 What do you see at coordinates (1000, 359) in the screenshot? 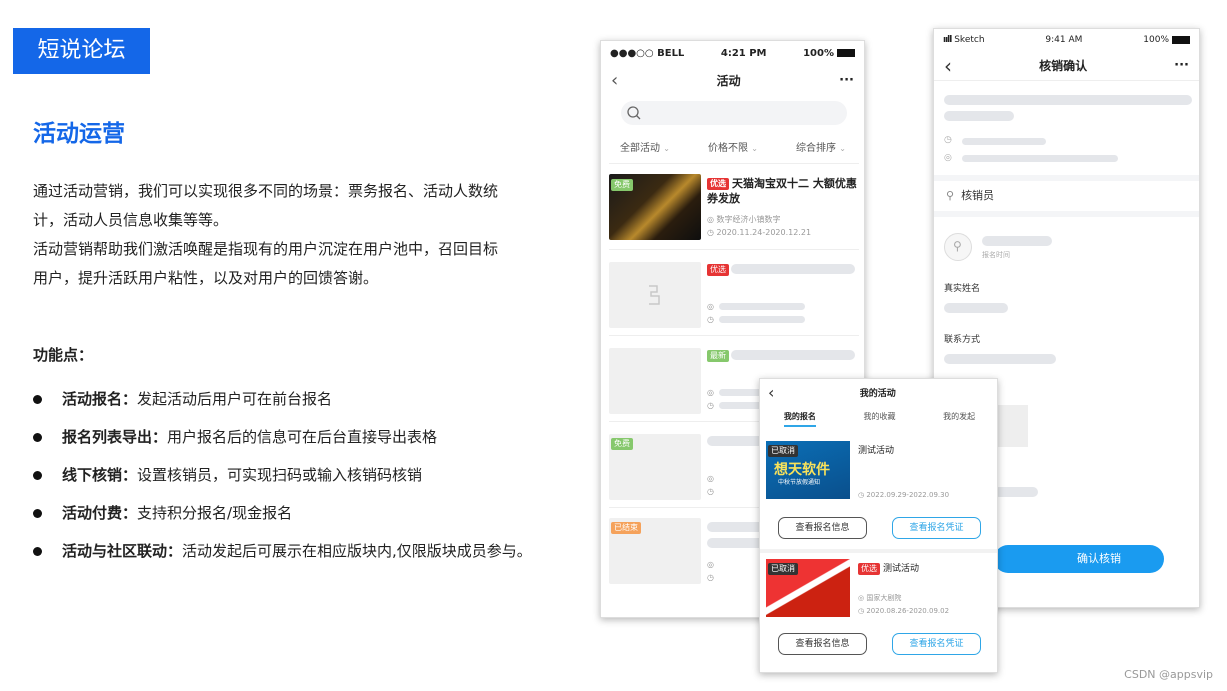
I see `contact-placeholder` at bounding box center [1000, 359].